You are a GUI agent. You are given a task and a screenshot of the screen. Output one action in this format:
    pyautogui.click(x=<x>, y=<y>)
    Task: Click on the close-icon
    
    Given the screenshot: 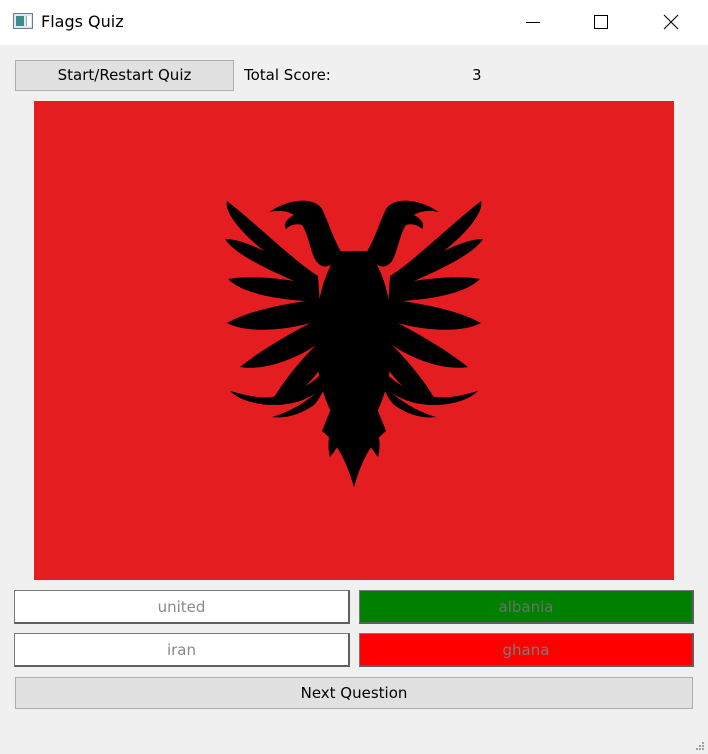 What is the action you would take?
    pyautogui.click(x=671, y=22)
    